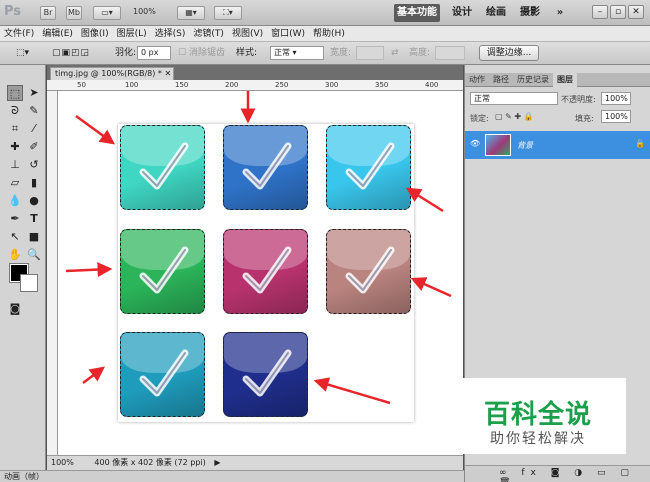 The width and height of the screenshot is (650, 482). I want to click on antialias-label: 消除锯齿, so click(206, 53).